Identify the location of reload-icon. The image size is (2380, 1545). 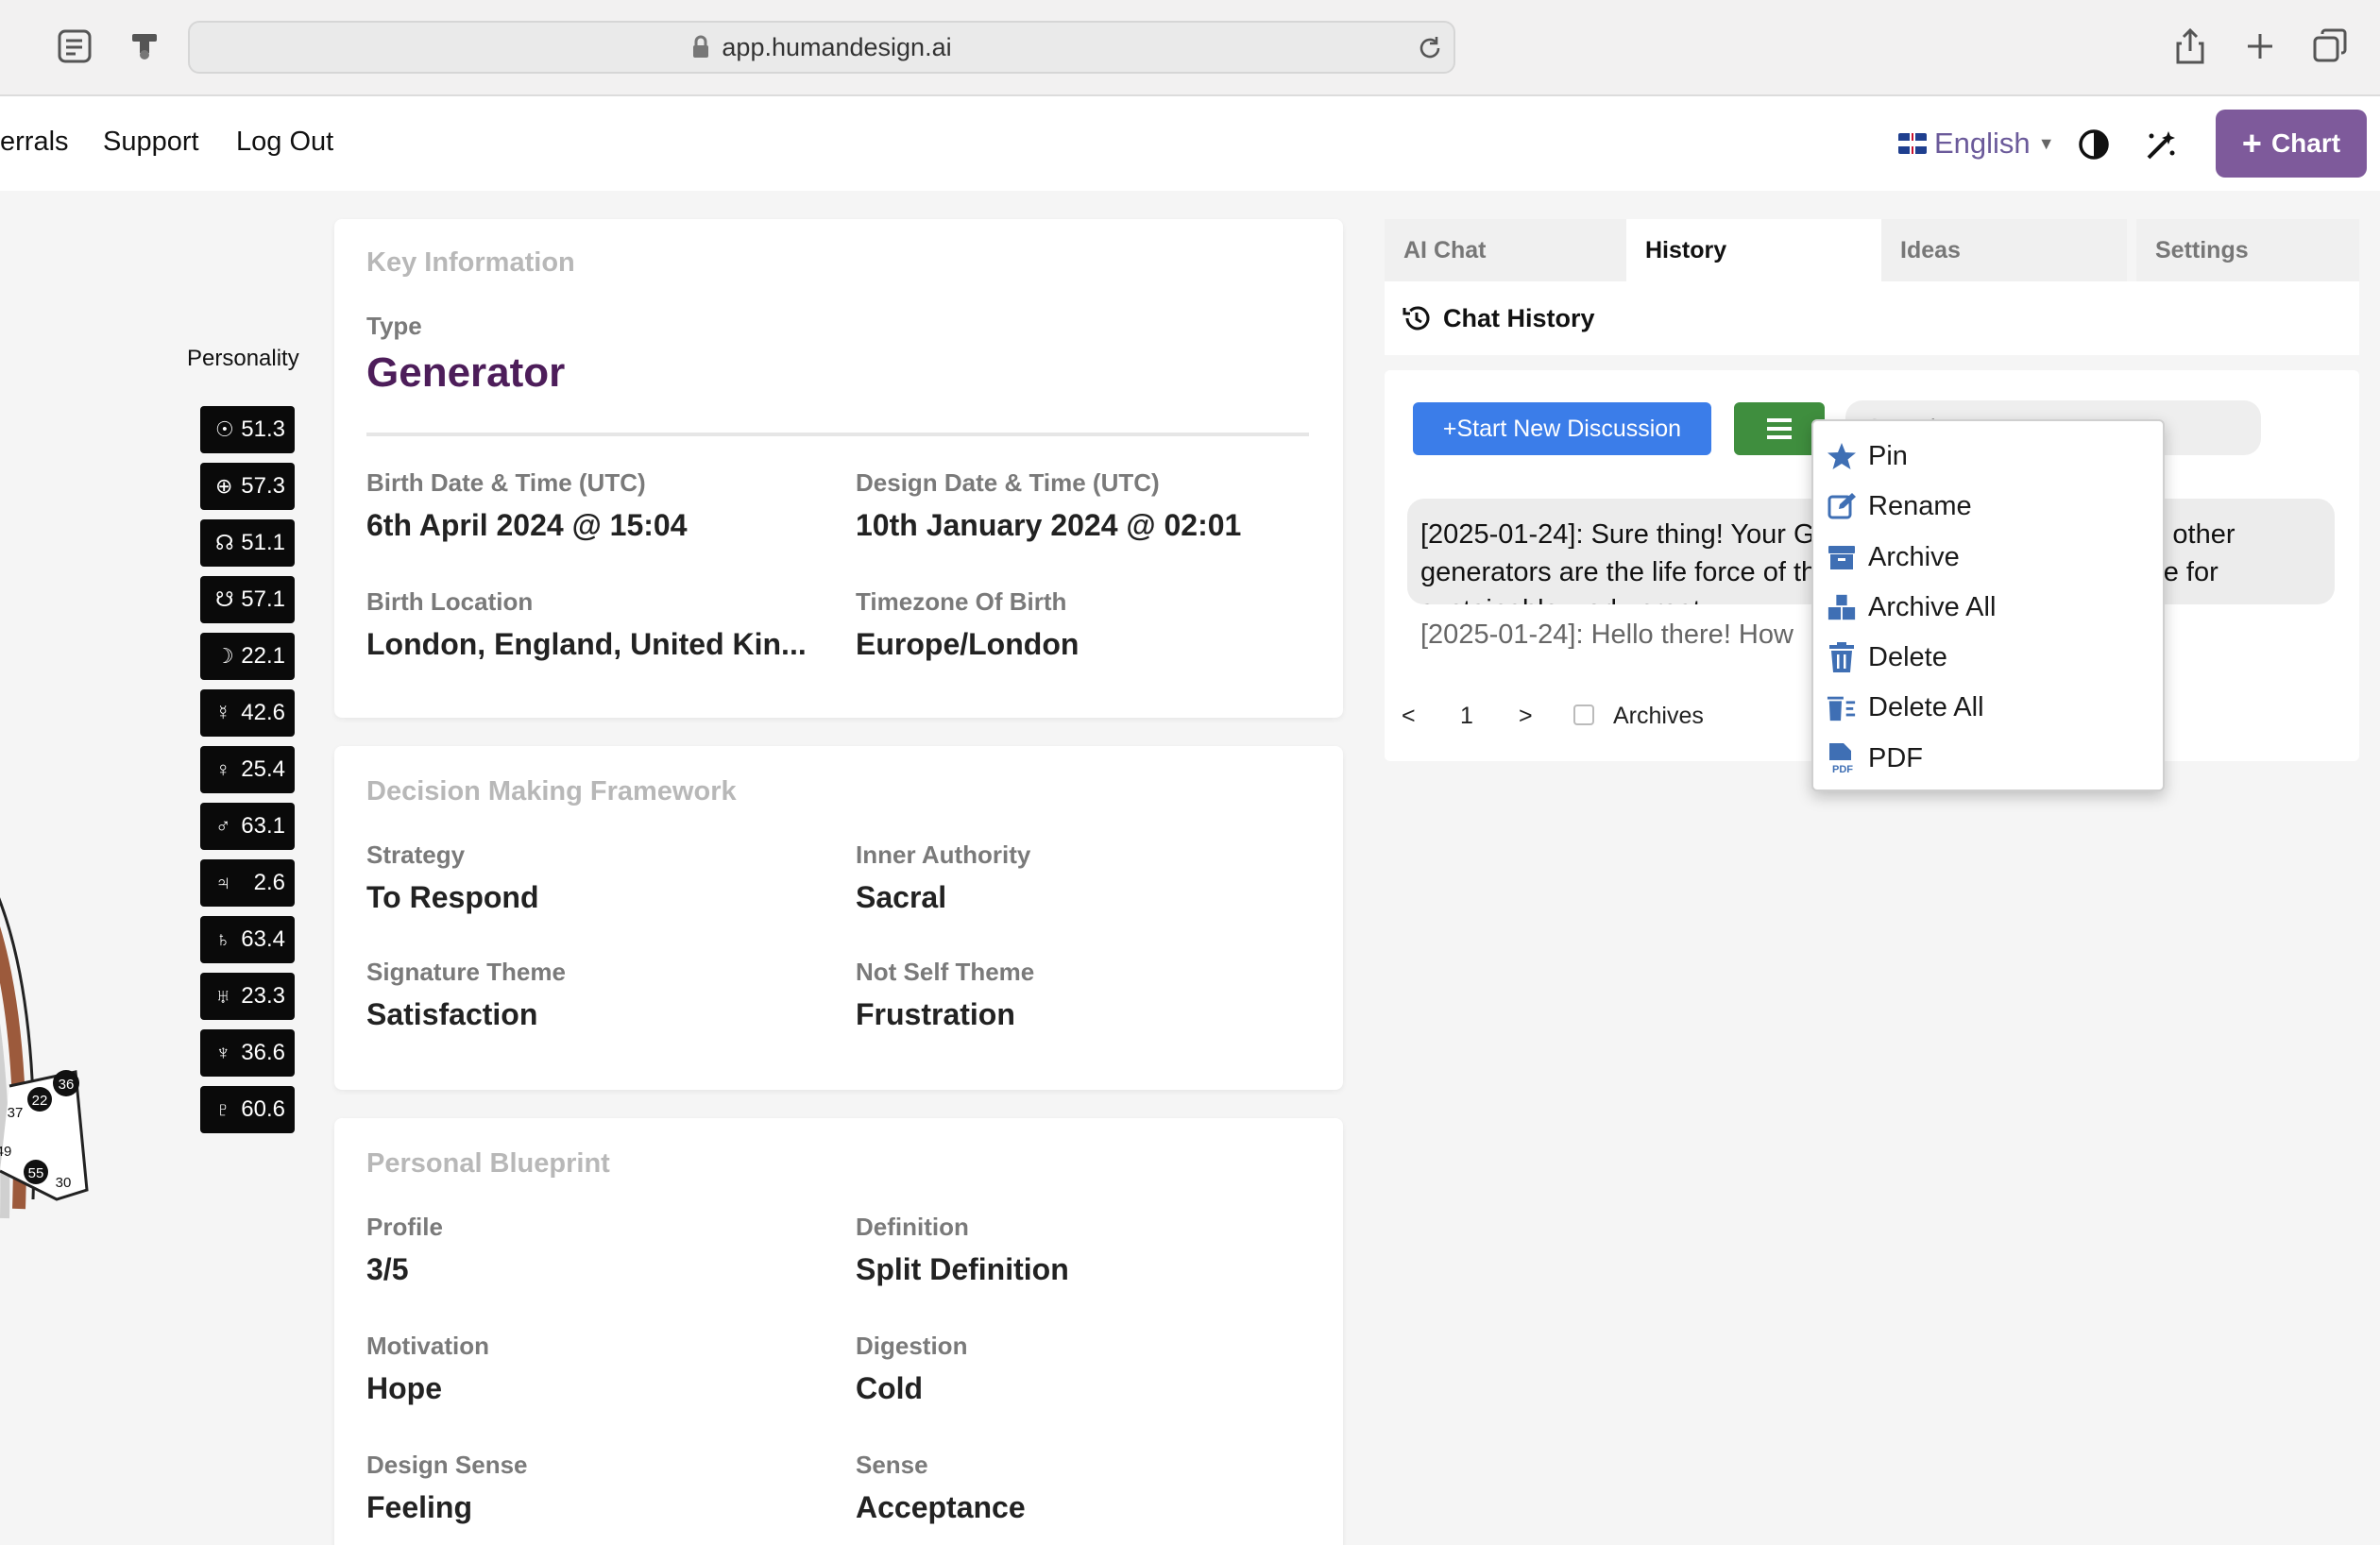
(1430, 51).